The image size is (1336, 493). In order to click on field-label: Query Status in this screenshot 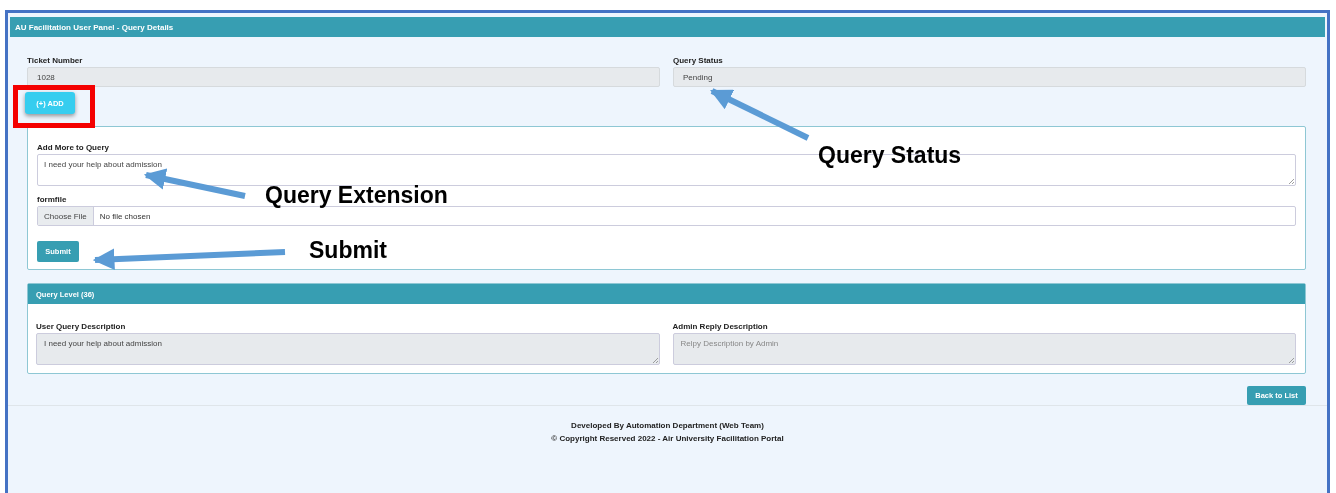, I will do `click(698, 61)`.